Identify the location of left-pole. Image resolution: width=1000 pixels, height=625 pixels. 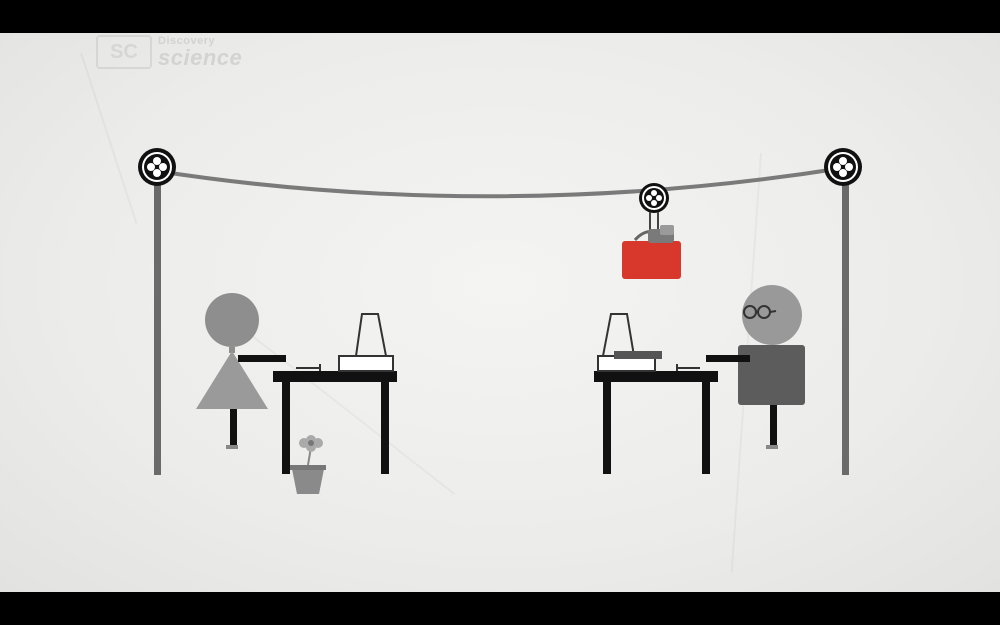
(157, 326).